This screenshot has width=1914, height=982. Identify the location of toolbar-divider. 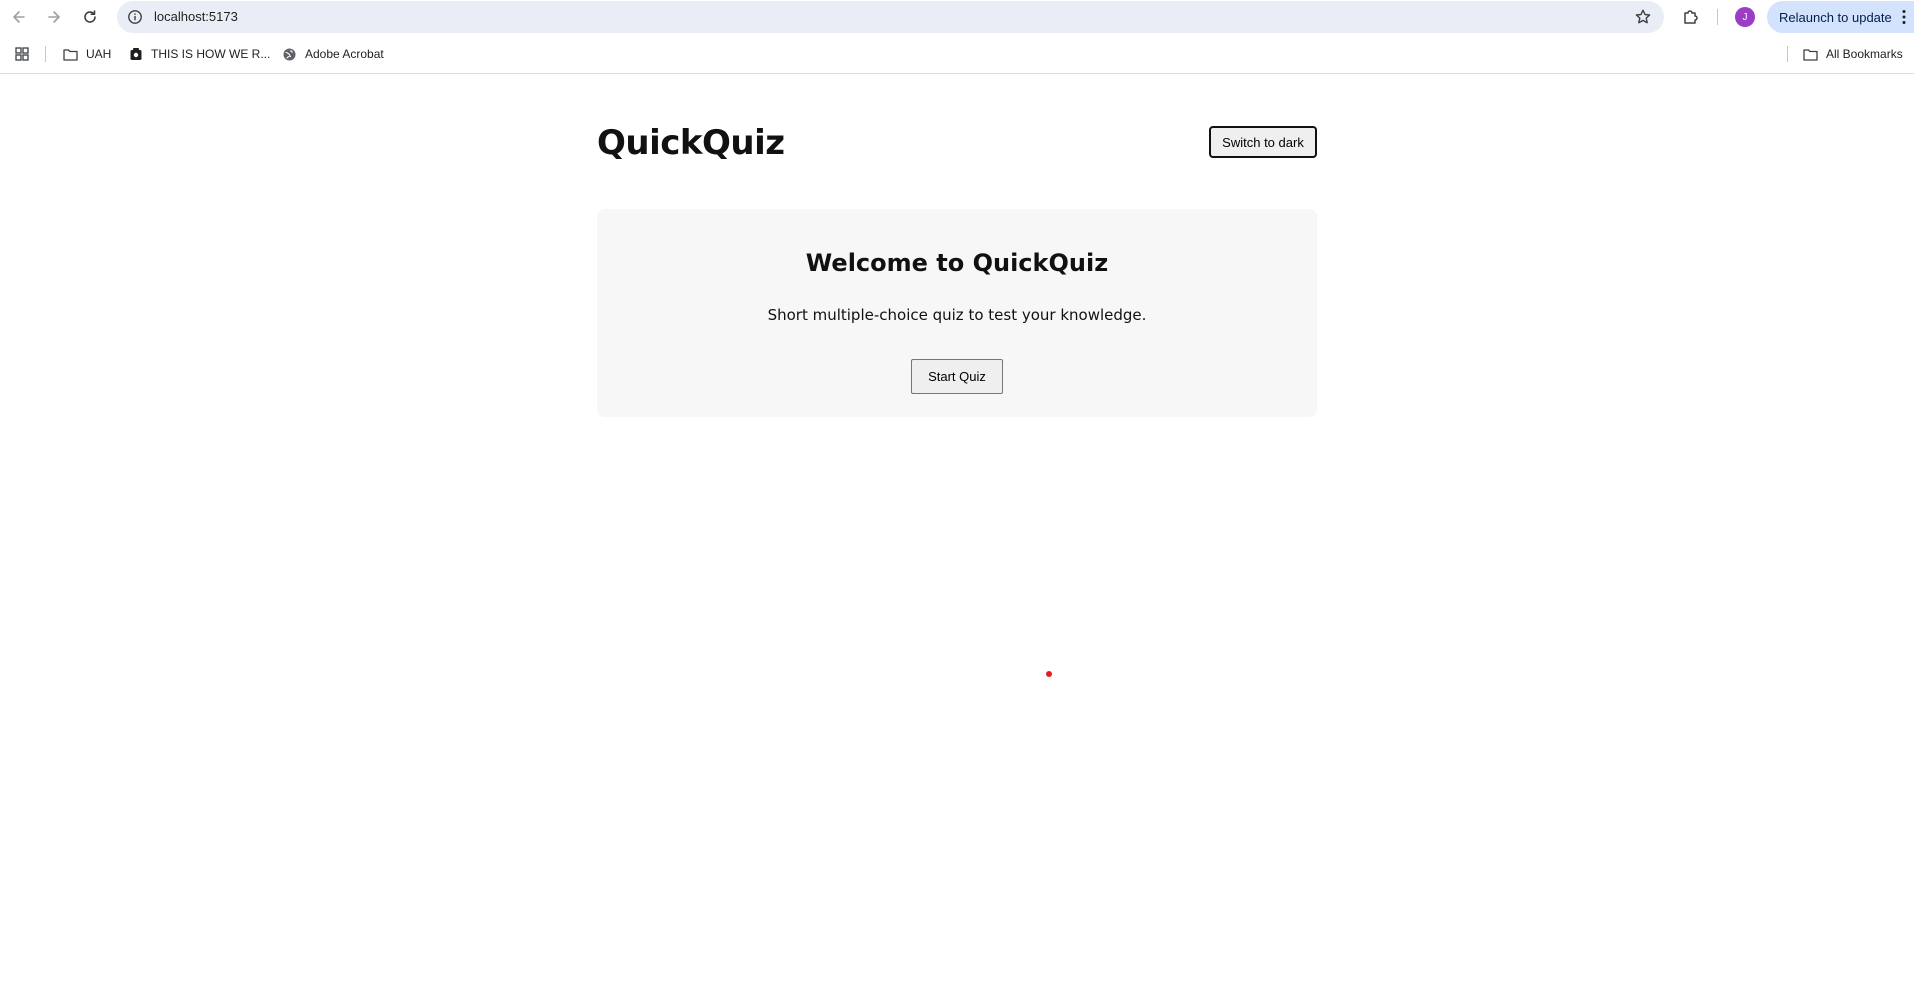
(1717, 17).